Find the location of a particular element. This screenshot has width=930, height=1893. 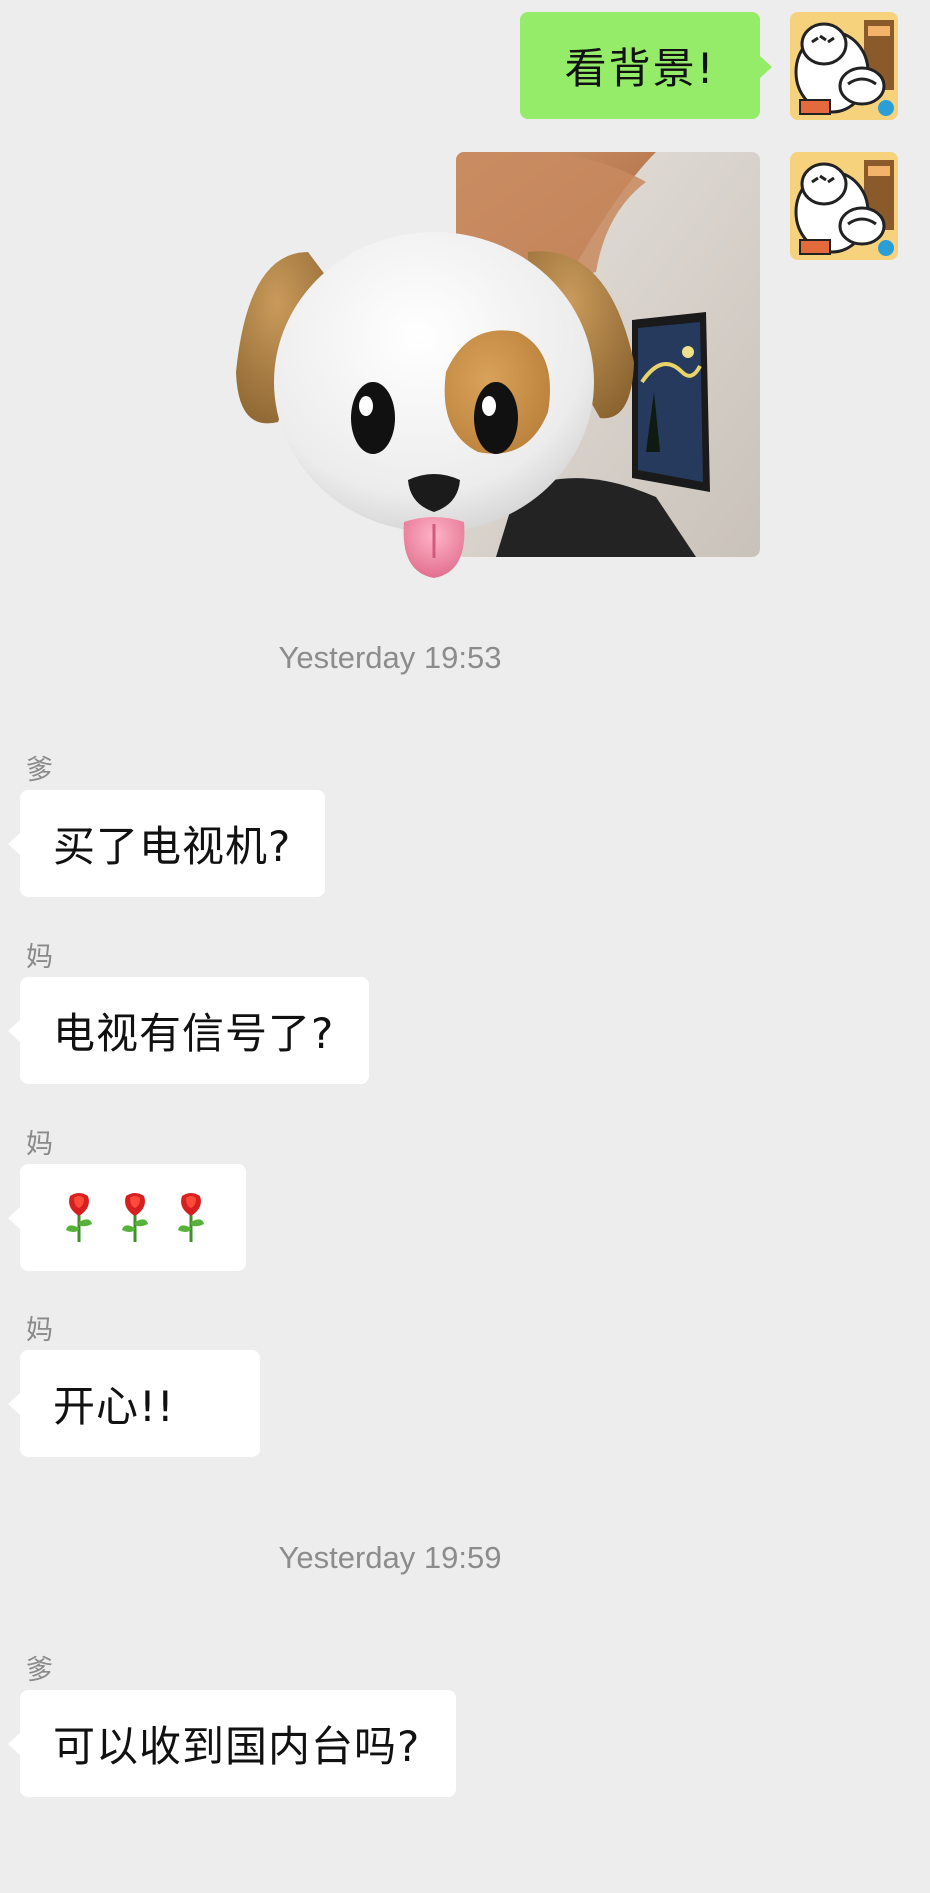

message-text: 开心!! is located at coordinates (114, 1406).